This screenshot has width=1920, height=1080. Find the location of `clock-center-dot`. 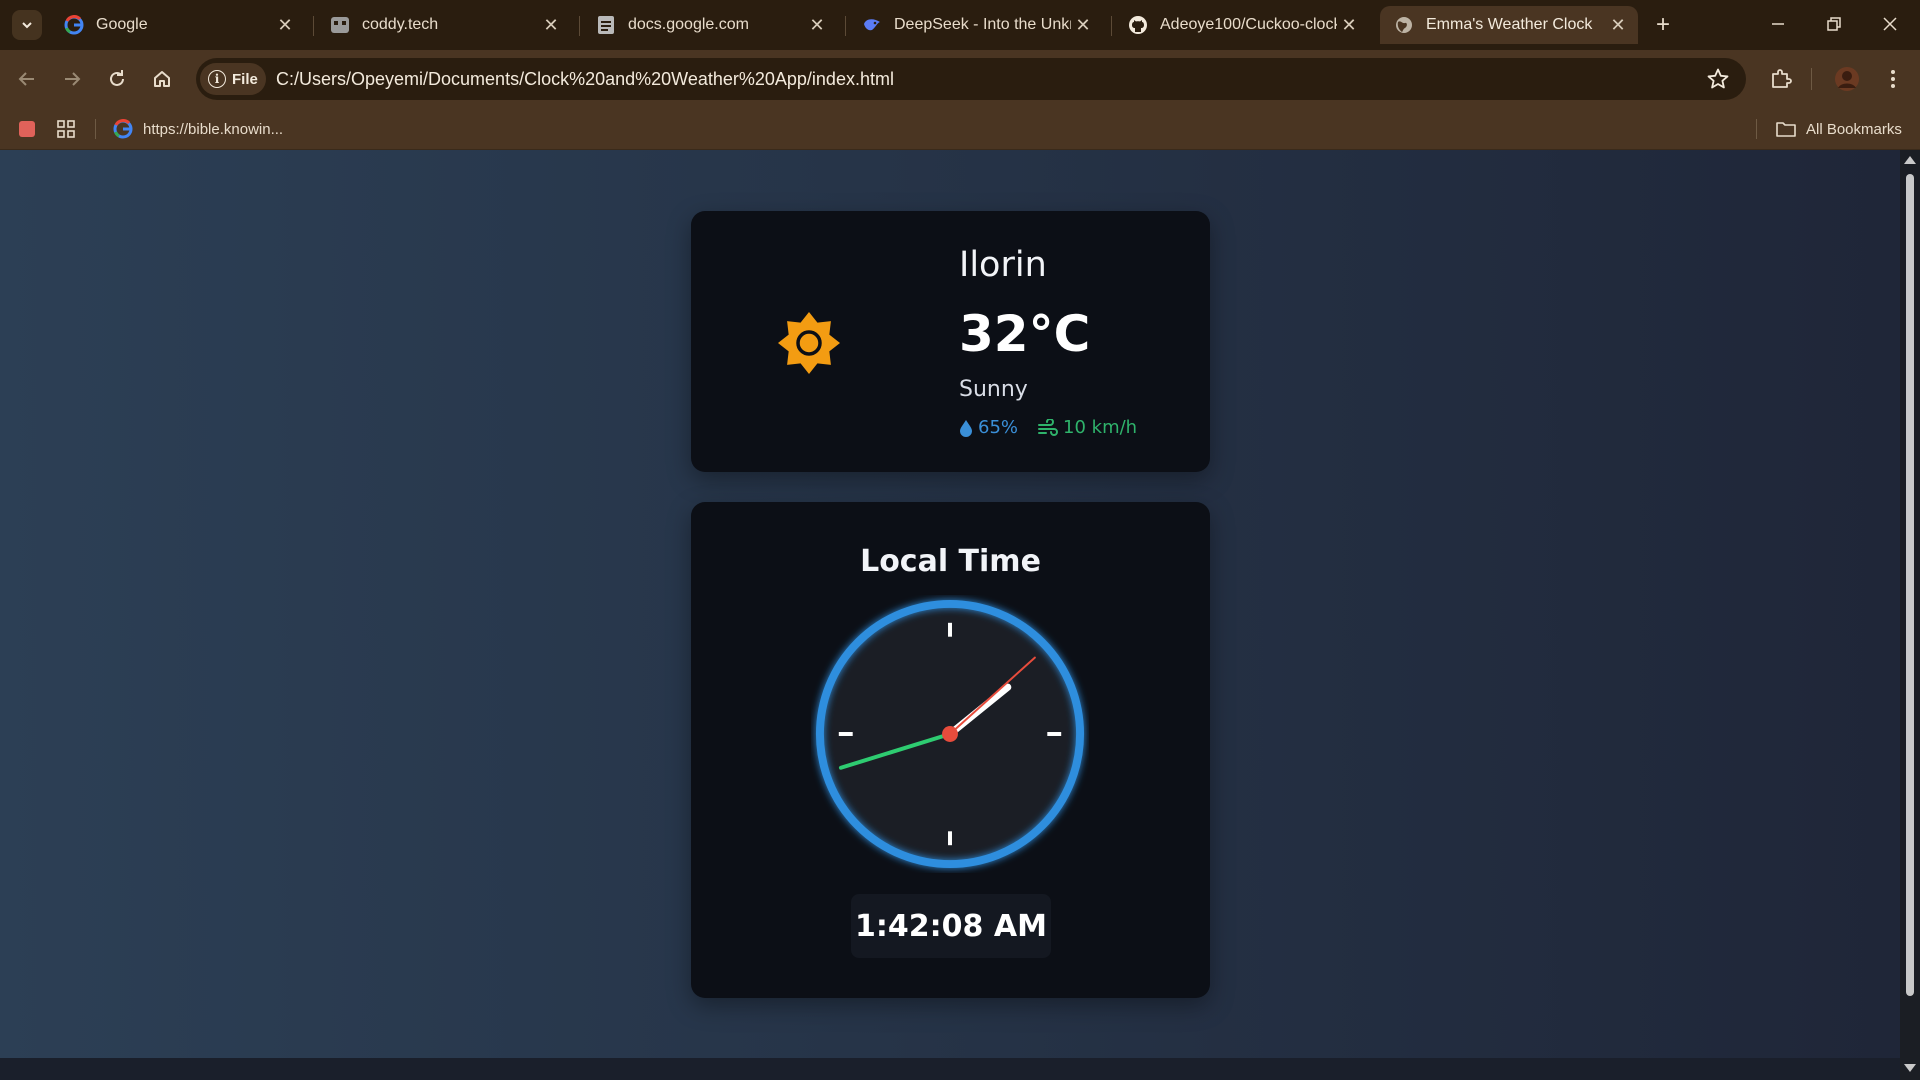

clock-center-dot is located at coordinates (950, 734).